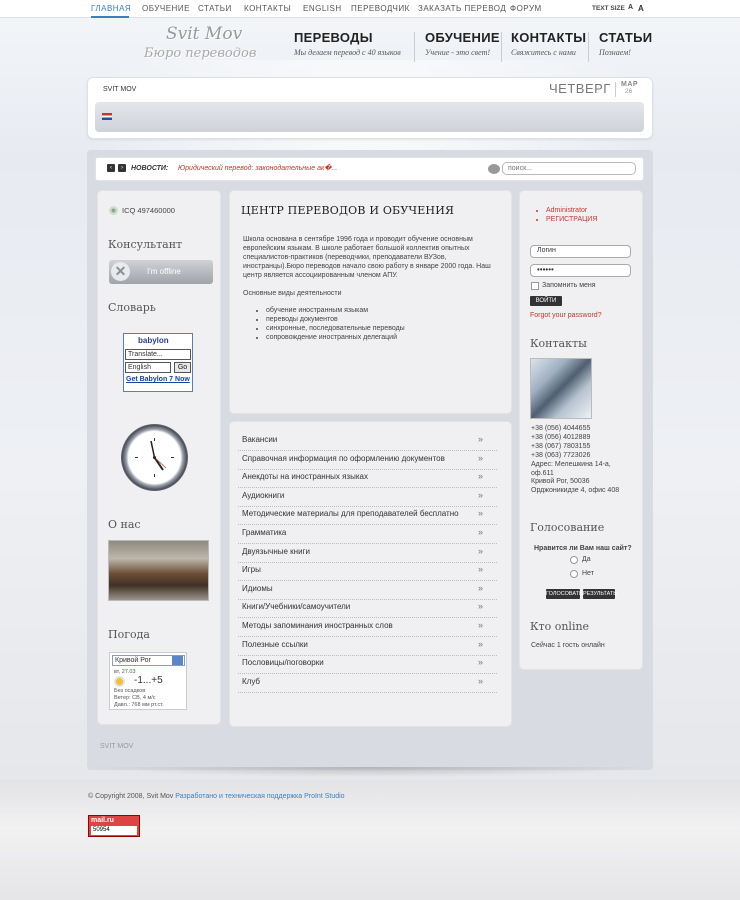 Image resolution: width=740 pixels, height=900 pixels. I want to click on poll-option-no-label: Нет, so click(588, 573).